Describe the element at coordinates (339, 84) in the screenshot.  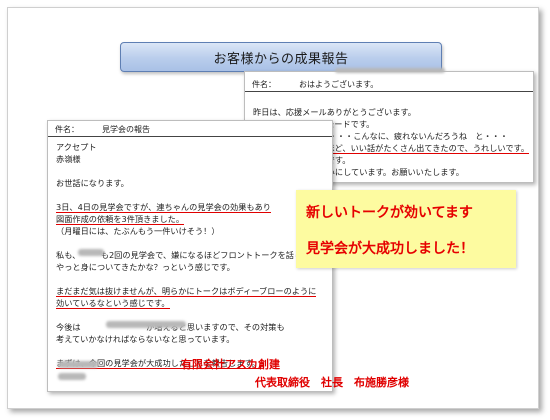
I see `subject-value: おはようございます。` at that location.